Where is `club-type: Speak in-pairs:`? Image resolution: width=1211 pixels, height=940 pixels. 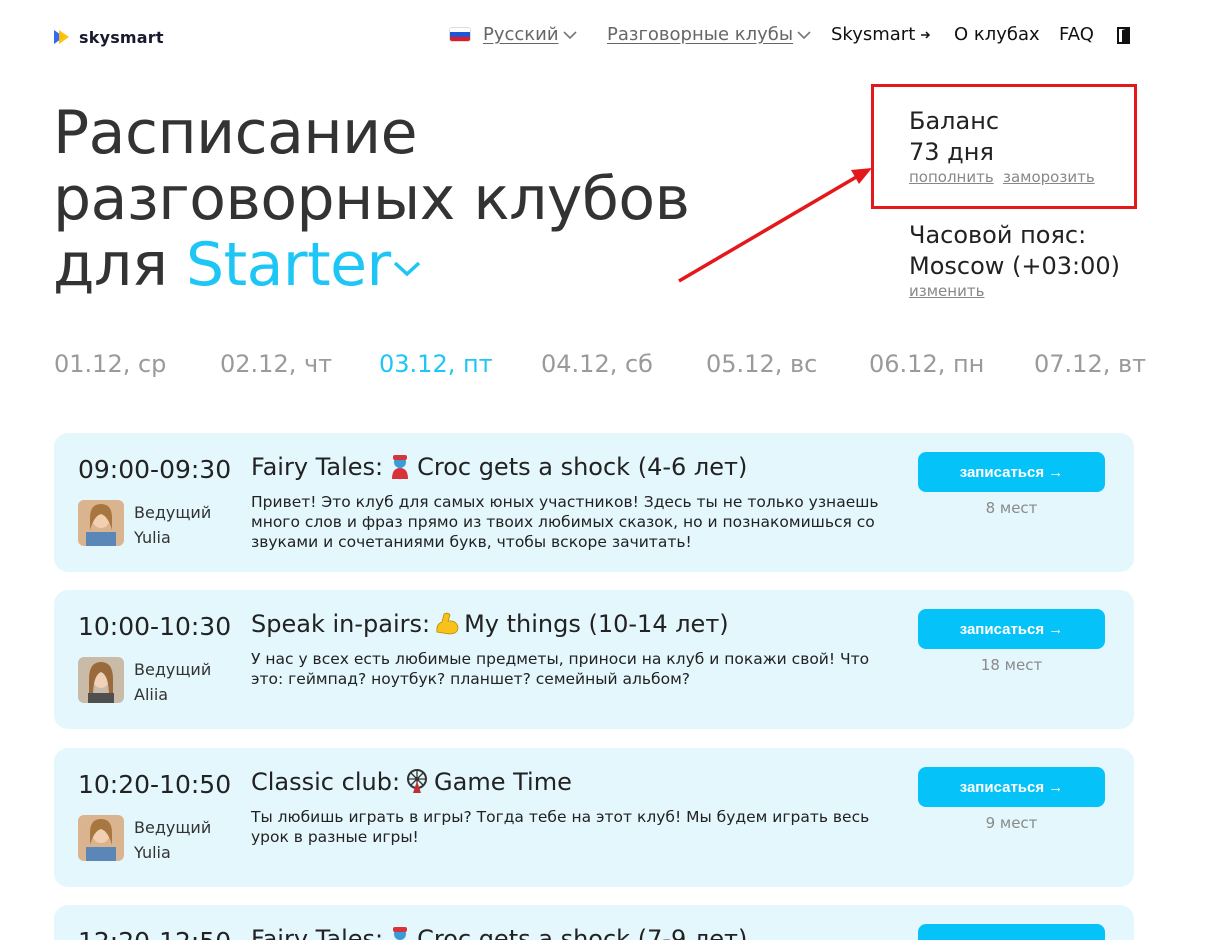 club-type: Speak in-pairs: is located at coordinates (341, 624).